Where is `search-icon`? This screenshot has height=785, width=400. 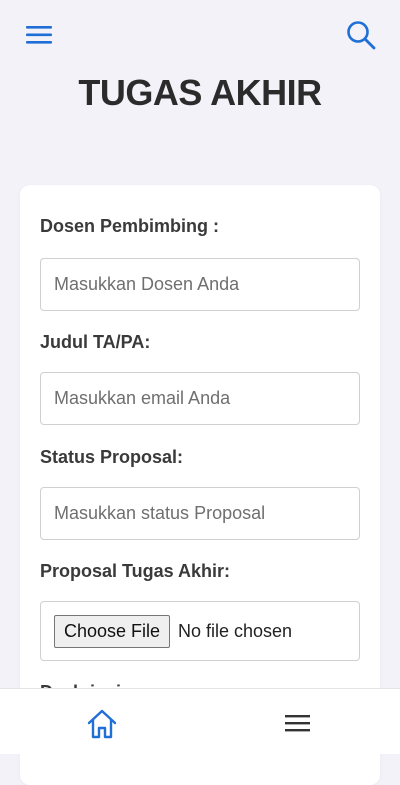
search-icon is located at coordinates (361, 35).